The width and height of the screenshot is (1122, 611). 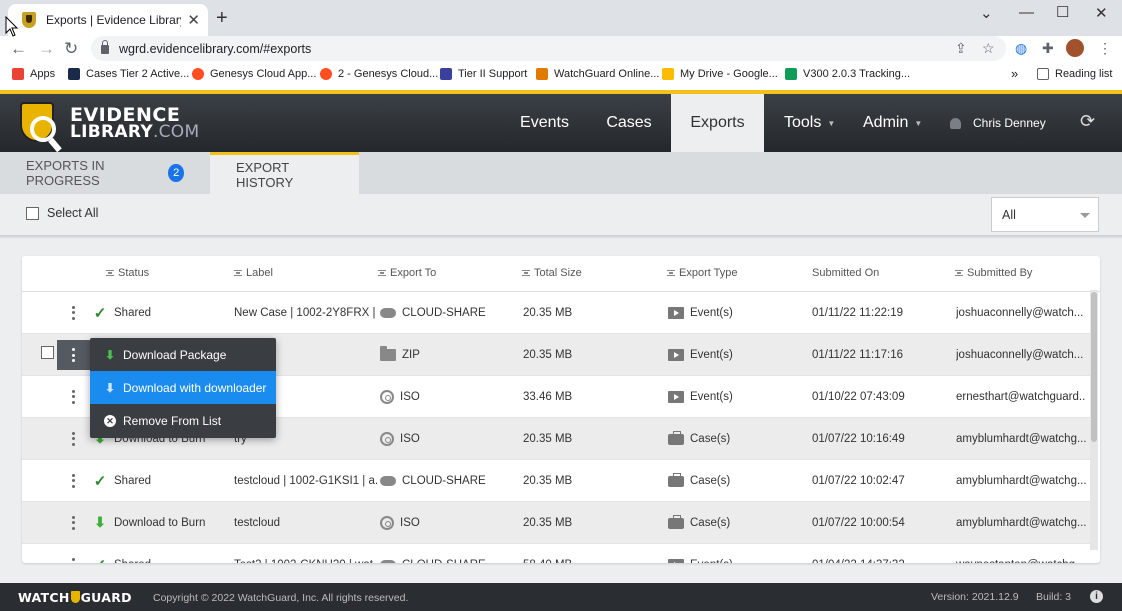 I want to click on bookmark-tier2-support: Tier II Support, so click(x=483, y=74).